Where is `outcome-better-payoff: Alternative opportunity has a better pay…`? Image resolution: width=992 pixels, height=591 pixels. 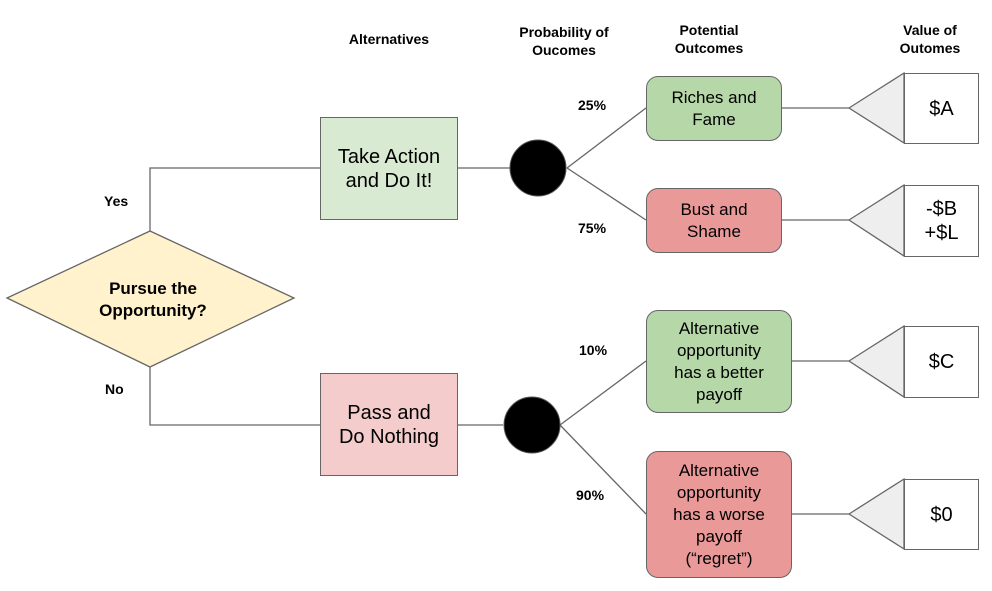
outcome-better-payoff: Alternative opportunity has a better pay… is located at coordinates (719, 361).